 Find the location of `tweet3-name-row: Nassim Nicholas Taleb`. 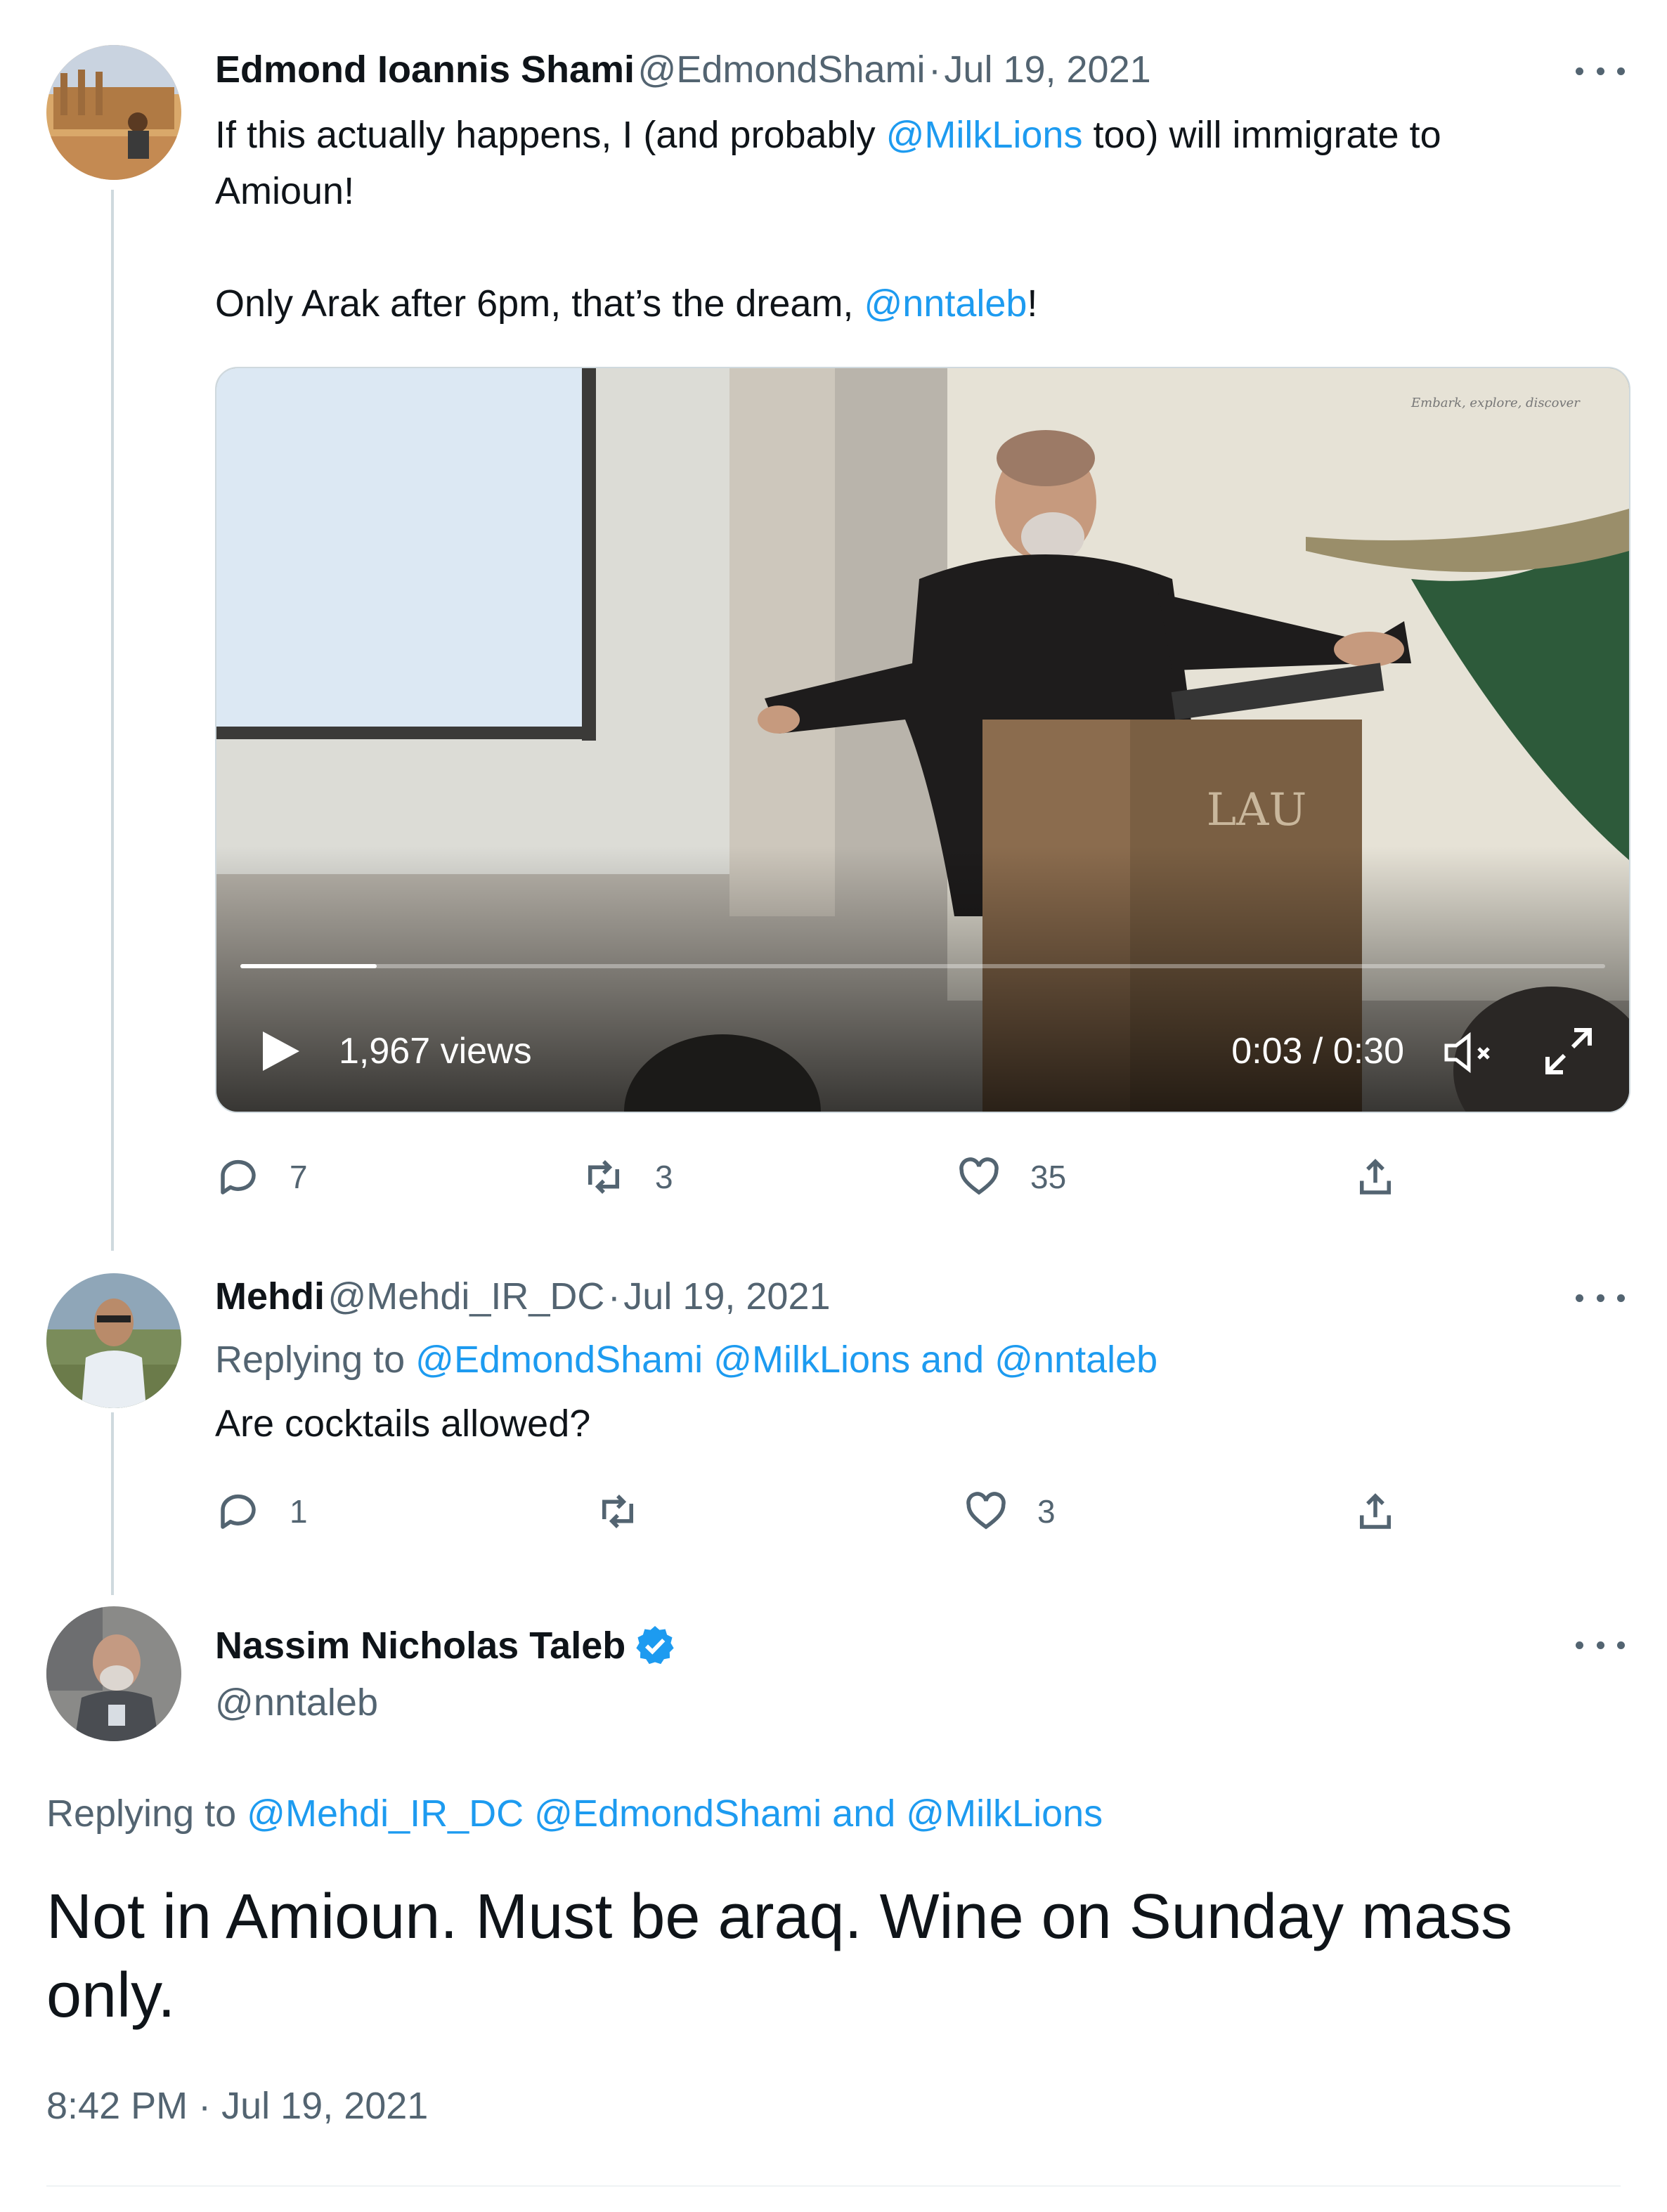

tweet3-name-row: Nassim Nicholas Taleb is located at coordinates (446, 1645).